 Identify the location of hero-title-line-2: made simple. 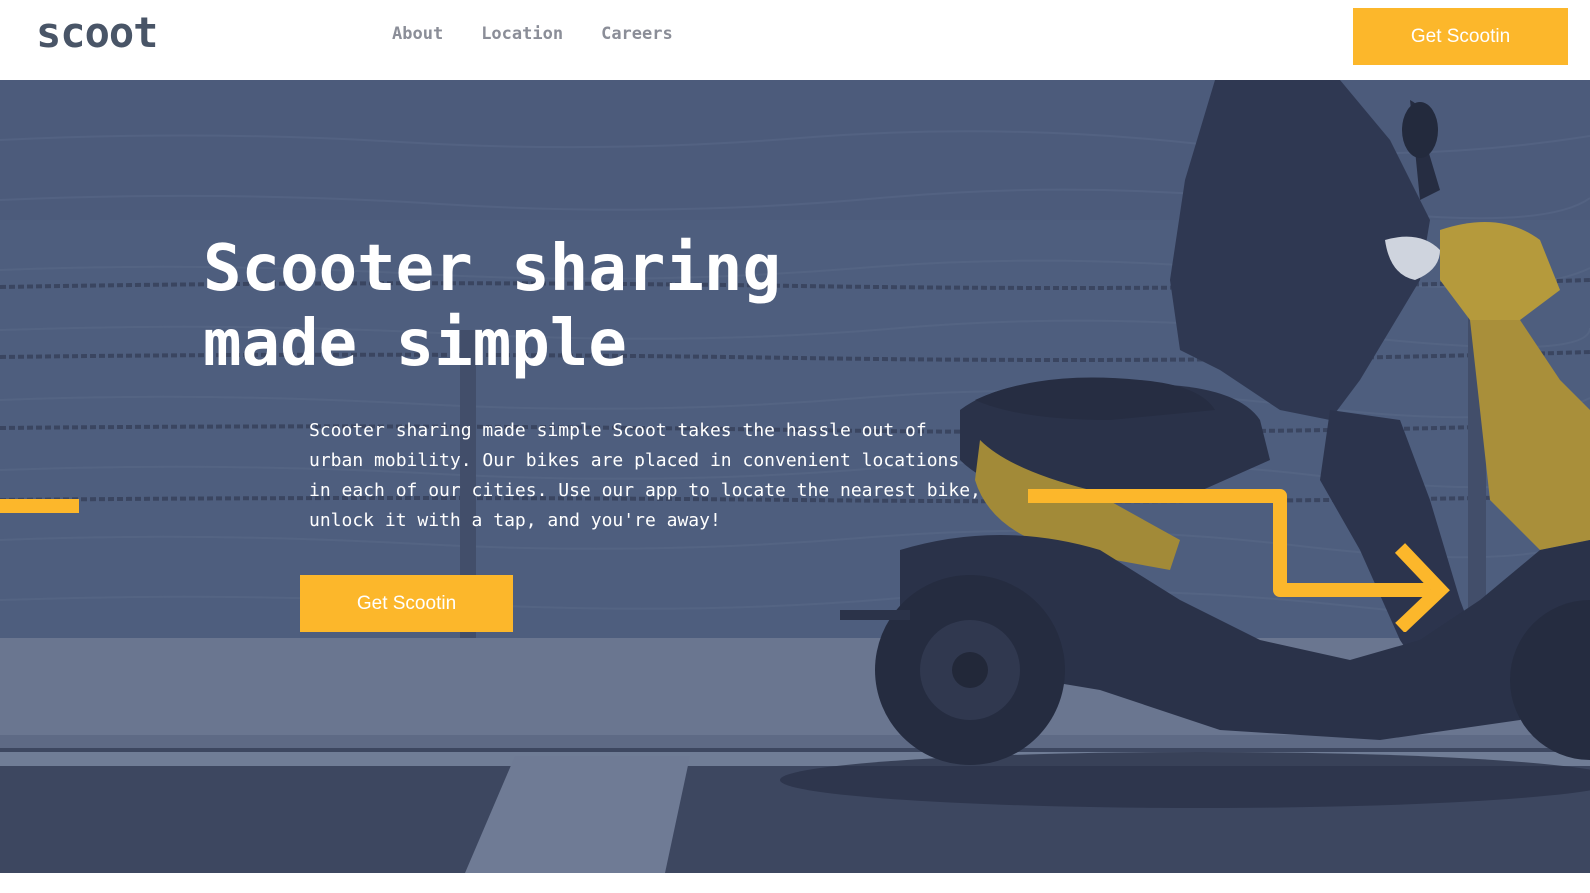
(415, 344).